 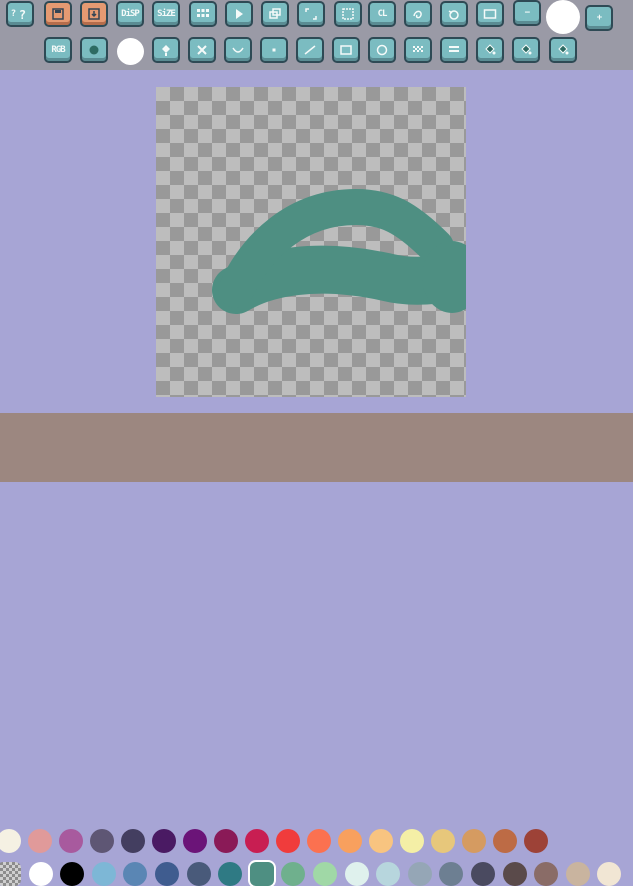 I want to click on select-button, so click(x=348, y=14).